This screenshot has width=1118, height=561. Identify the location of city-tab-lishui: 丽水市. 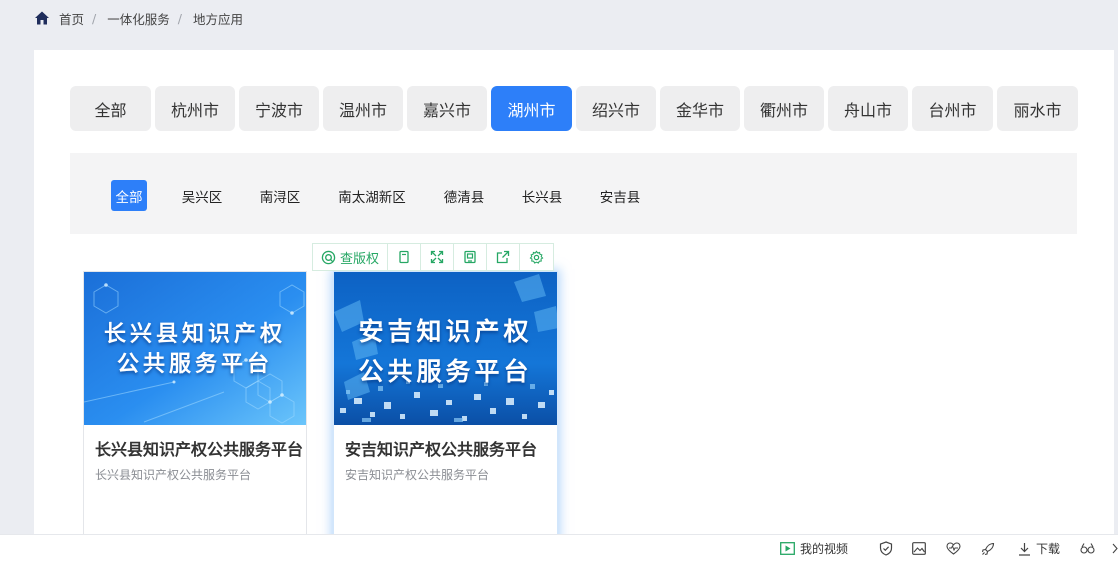
(1037, 108).